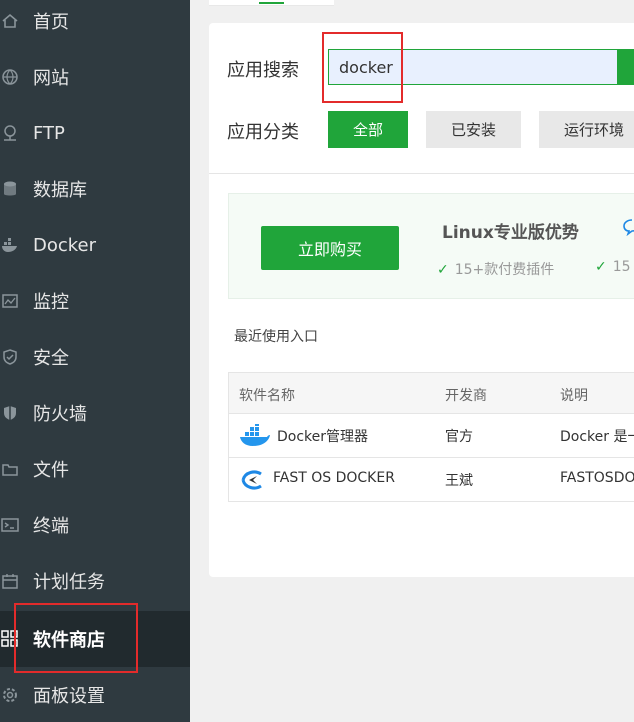 The image size is (634, 722). I want to click on sidebar-item-files: 文件, so click(95, 469).